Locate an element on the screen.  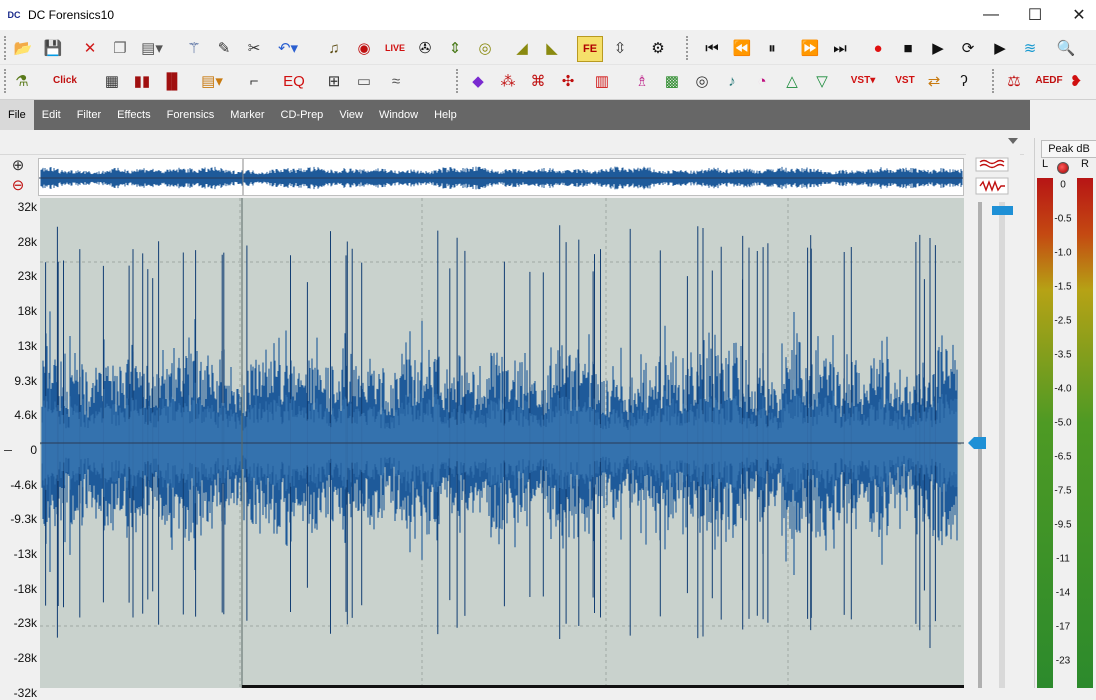
rewind-icon: ⏪ is located at coordinates (742, 48).